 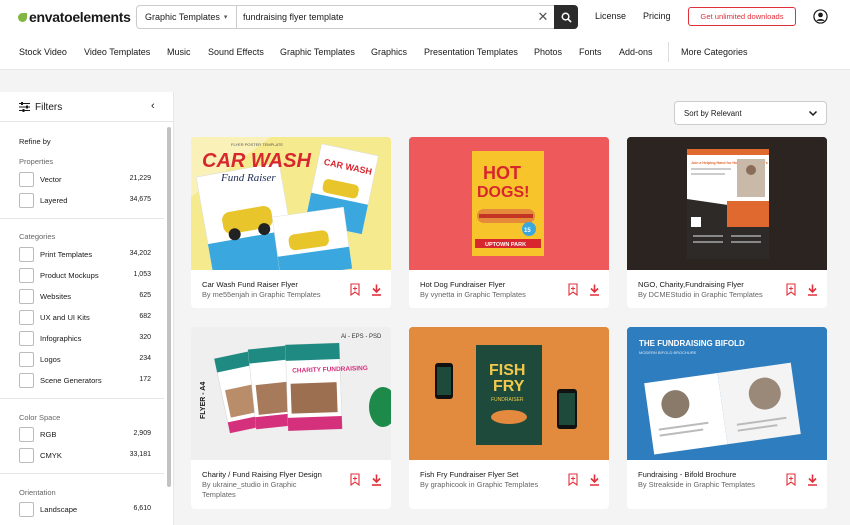 What do you see at coordinates (48, 434) in the screenshot?
I see `option-label: RGB` at bounding box center [48, 434].